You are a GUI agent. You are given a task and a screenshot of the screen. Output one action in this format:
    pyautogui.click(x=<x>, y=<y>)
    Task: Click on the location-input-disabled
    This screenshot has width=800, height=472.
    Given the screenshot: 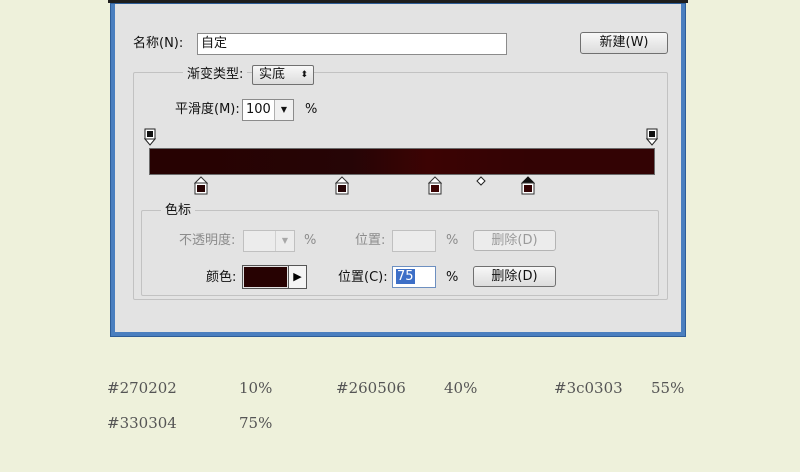 What is the action you would take?
    pyautogui.click(x=414, y=241)
    